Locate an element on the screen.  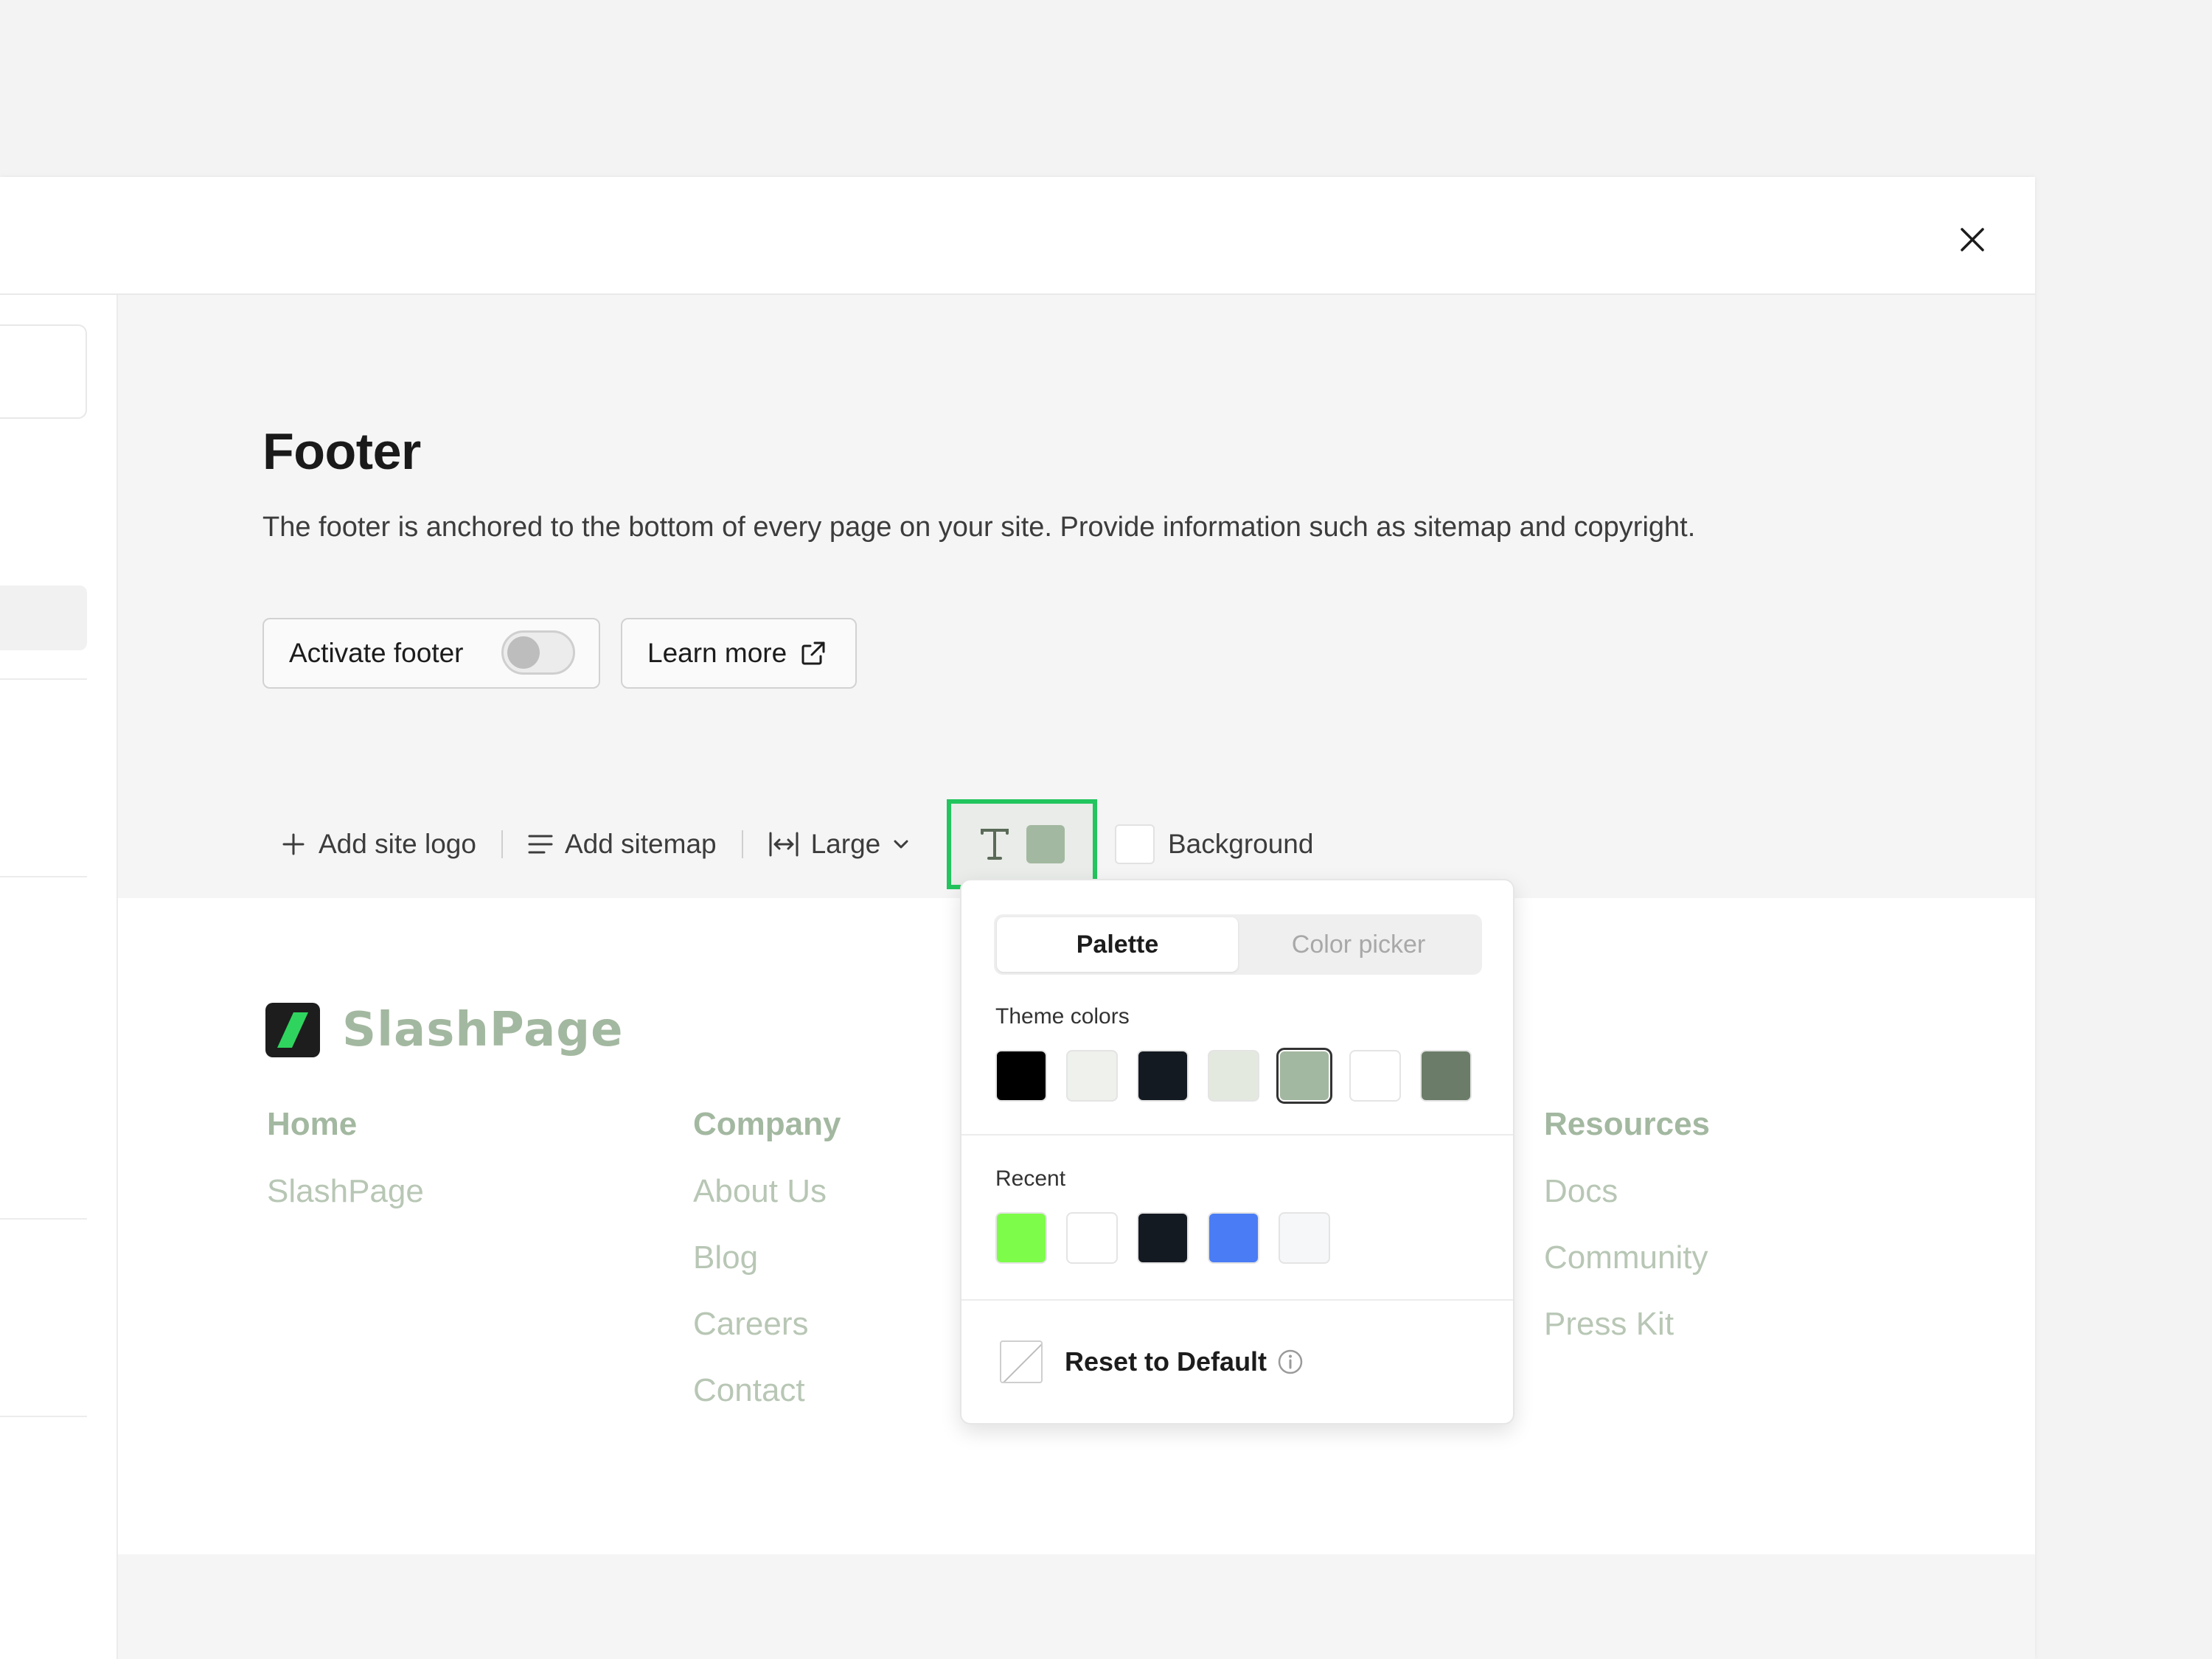
activate-footer-toggle-button: Activate footer is located at coordinates (431, 653).